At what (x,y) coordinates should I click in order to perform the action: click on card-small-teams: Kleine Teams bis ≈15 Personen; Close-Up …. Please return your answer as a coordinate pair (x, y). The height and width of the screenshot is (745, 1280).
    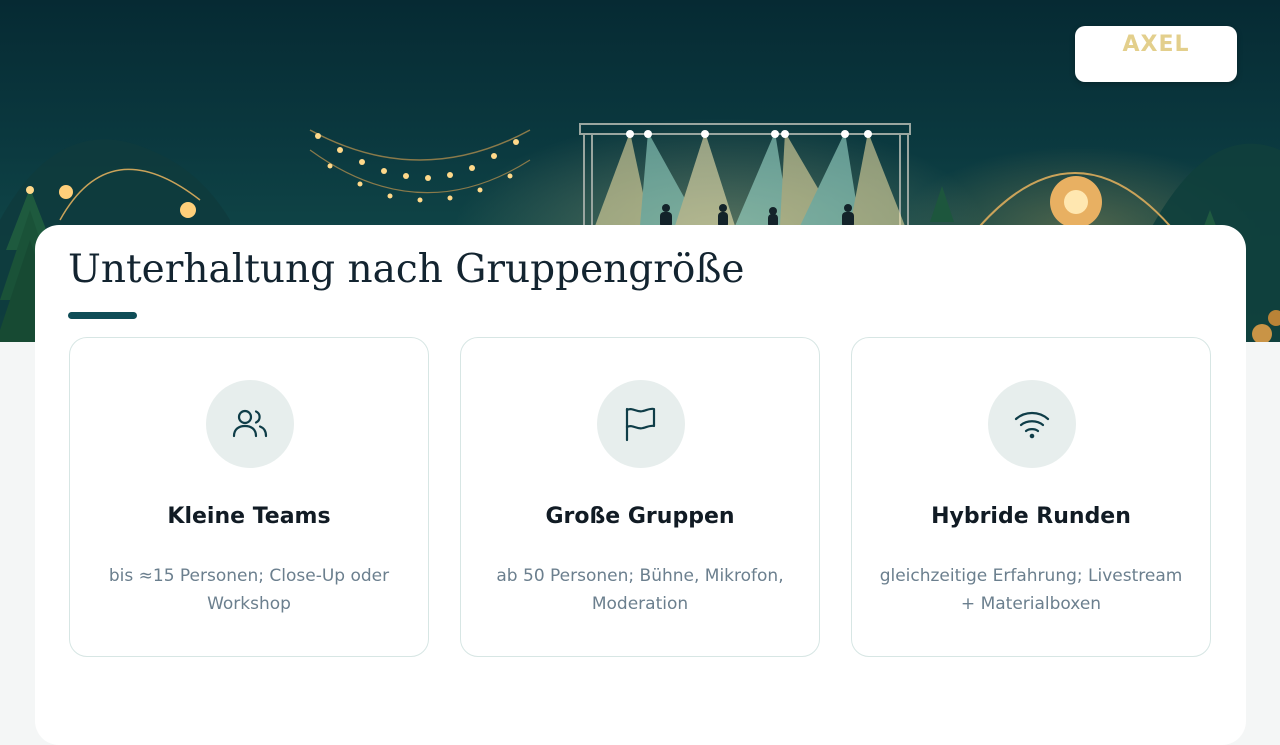
    Looking at the image, I should click on (249, 497).